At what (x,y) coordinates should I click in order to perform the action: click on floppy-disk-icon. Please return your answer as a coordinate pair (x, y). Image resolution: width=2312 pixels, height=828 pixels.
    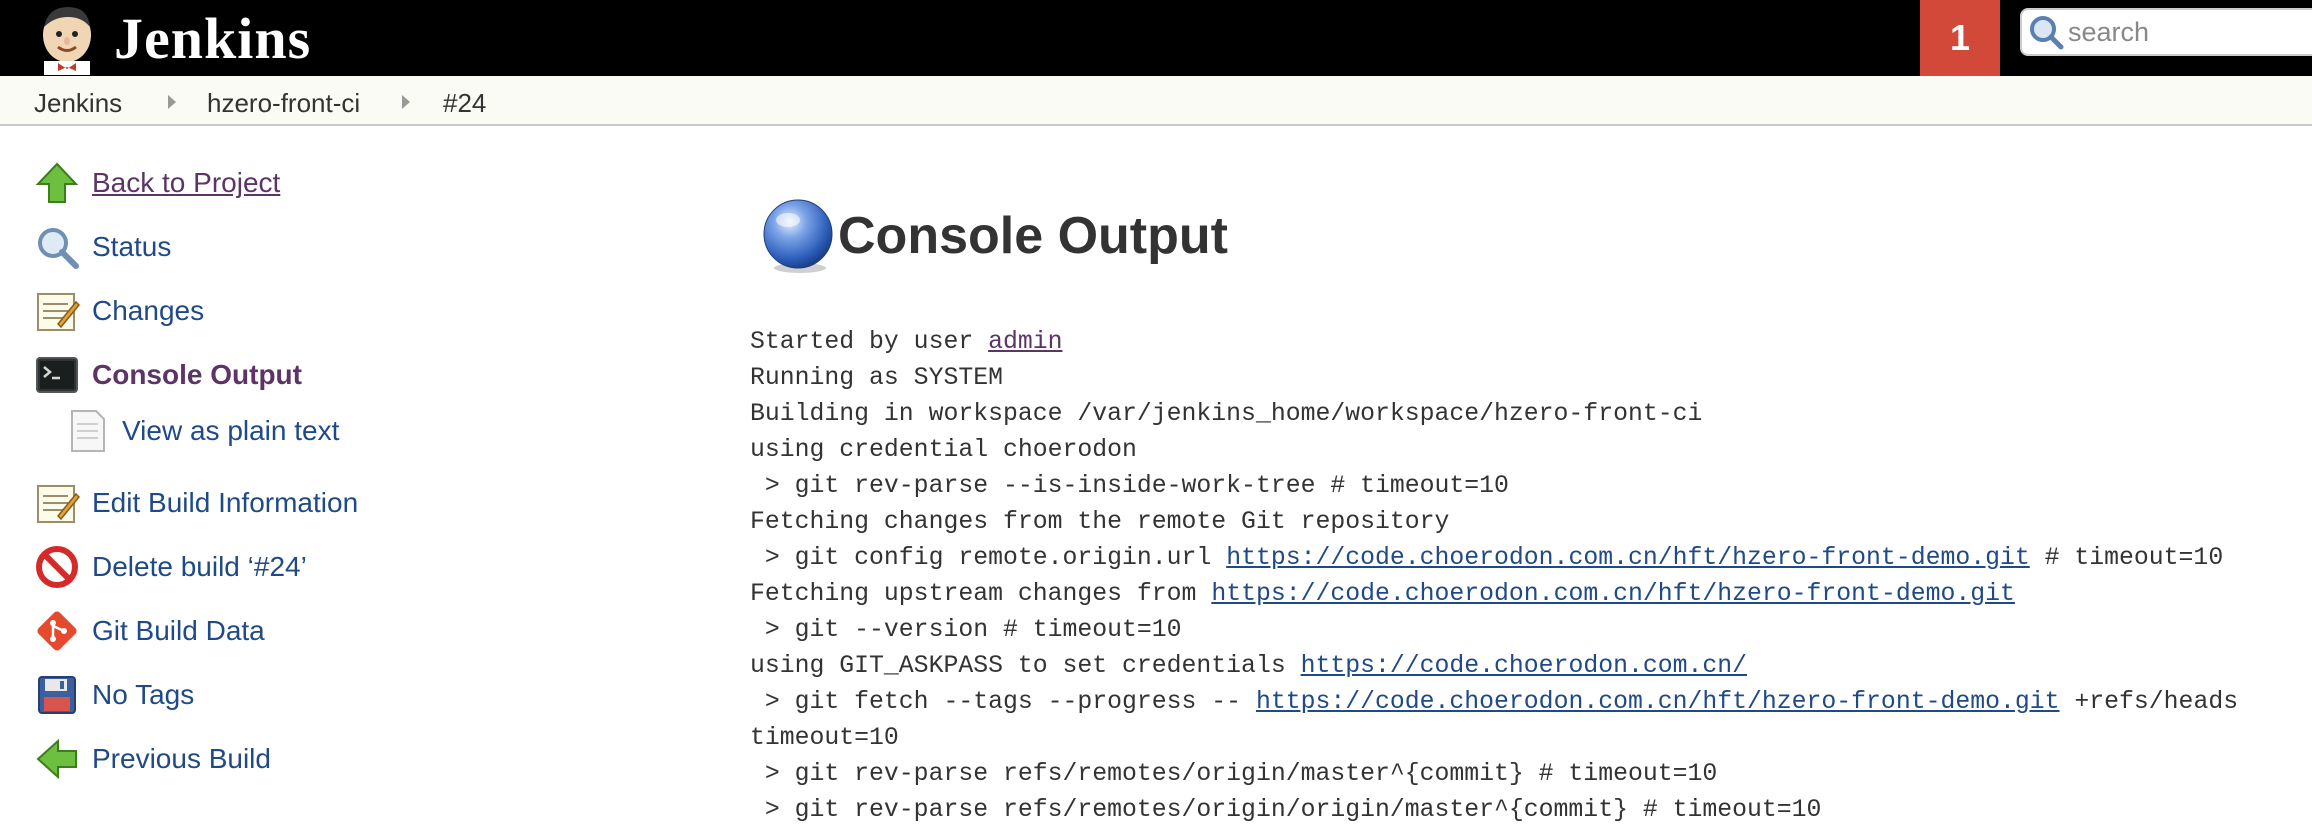
    Looking at the image, I should click on (57, 695).